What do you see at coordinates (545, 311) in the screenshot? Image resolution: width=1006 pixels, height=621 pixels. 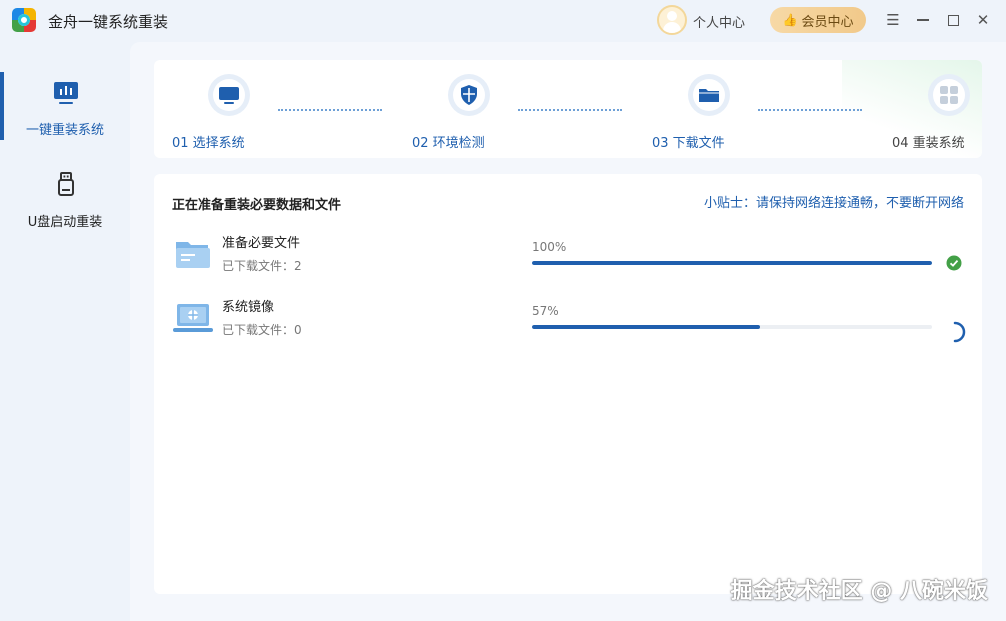 I see `task-percent: 57%` at bounding box center [545, 311].